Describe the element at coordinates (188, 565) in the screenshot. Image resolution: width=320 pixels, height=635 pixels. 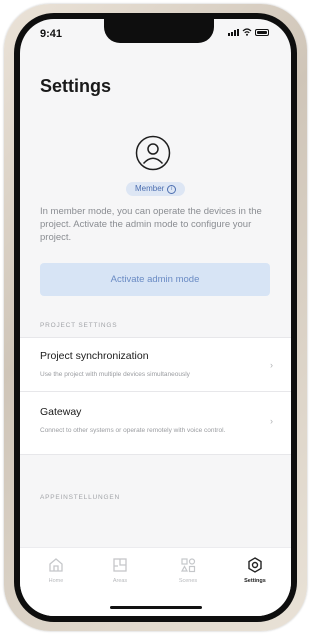
I see `scenes-icon` at that location.